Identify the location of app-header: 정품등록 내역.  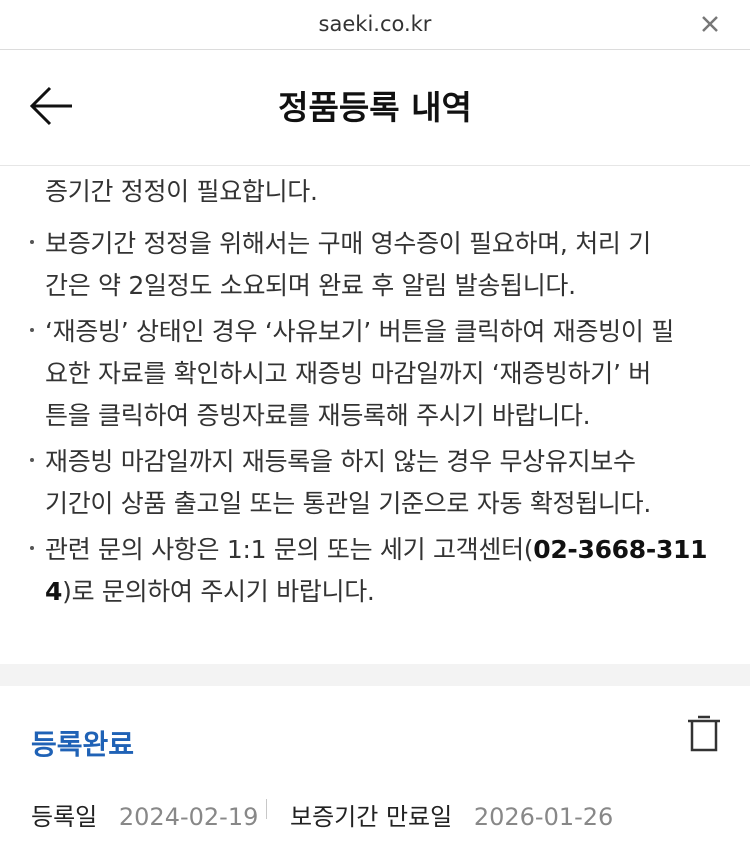
(375, 108).